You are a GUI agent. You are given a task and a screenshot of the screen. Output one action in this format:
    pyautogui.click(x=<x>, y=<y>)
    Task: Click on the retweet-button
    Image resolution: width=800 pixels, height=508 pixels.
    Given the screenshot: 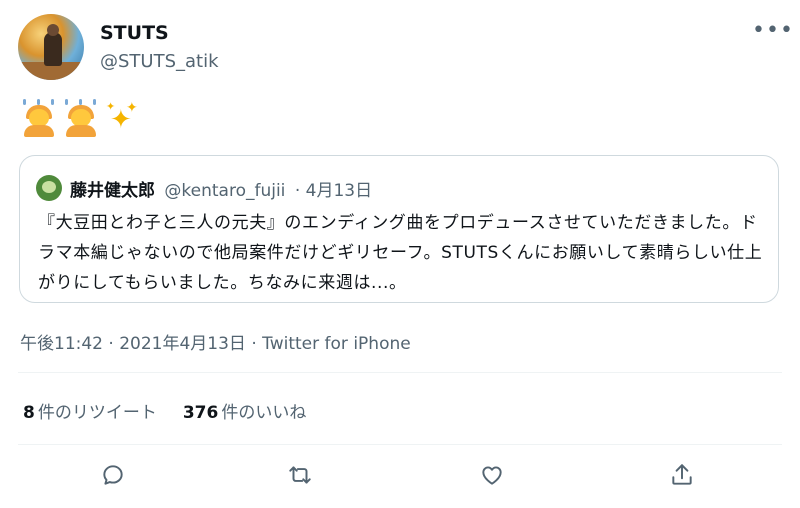 What is the action you would take?
    pyautogui.click(x=303, y=478)
    